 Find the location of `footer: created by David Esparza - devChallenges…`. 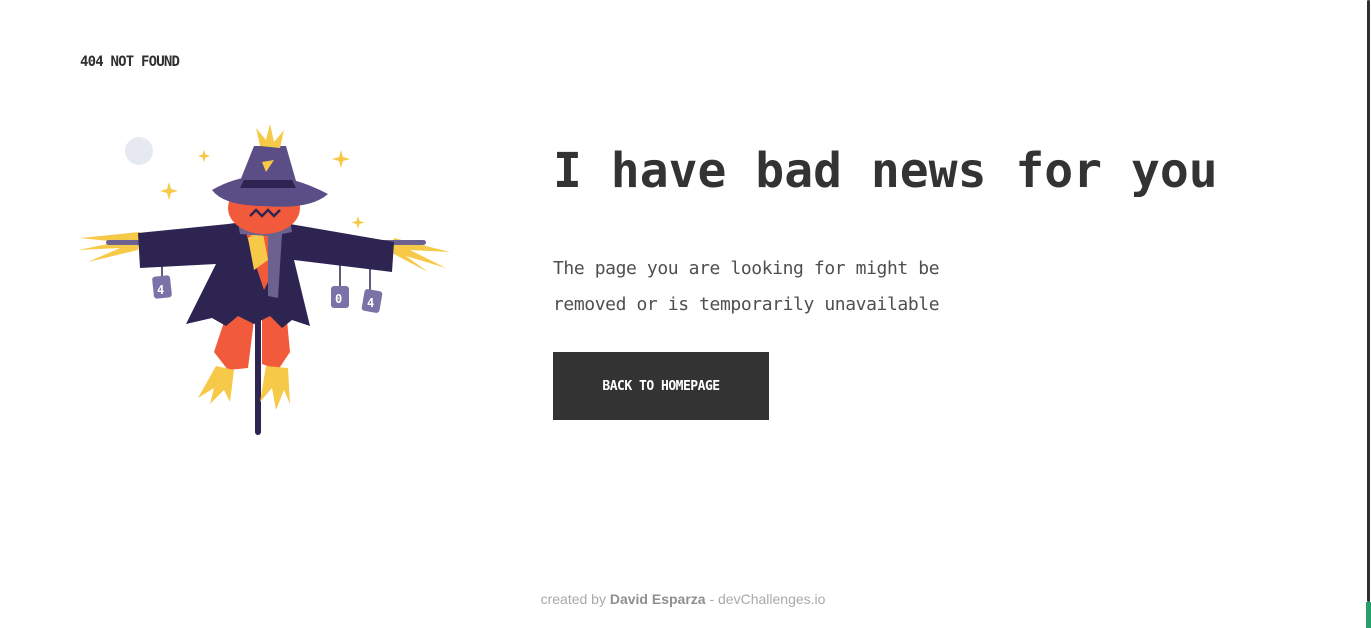

footer: created by David Esparza - devChallenges… is located at coordinates (683, 599).